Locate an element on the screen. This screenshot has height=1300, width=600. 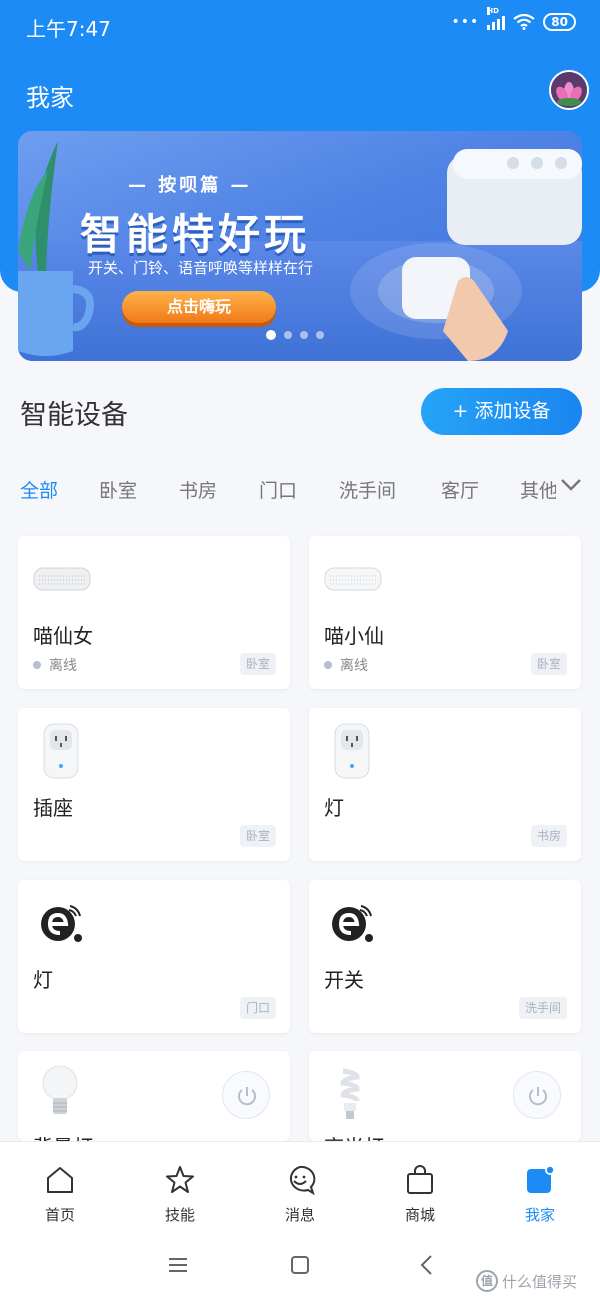
nav-messages: 消息 is located at coordinates (300, 1186).